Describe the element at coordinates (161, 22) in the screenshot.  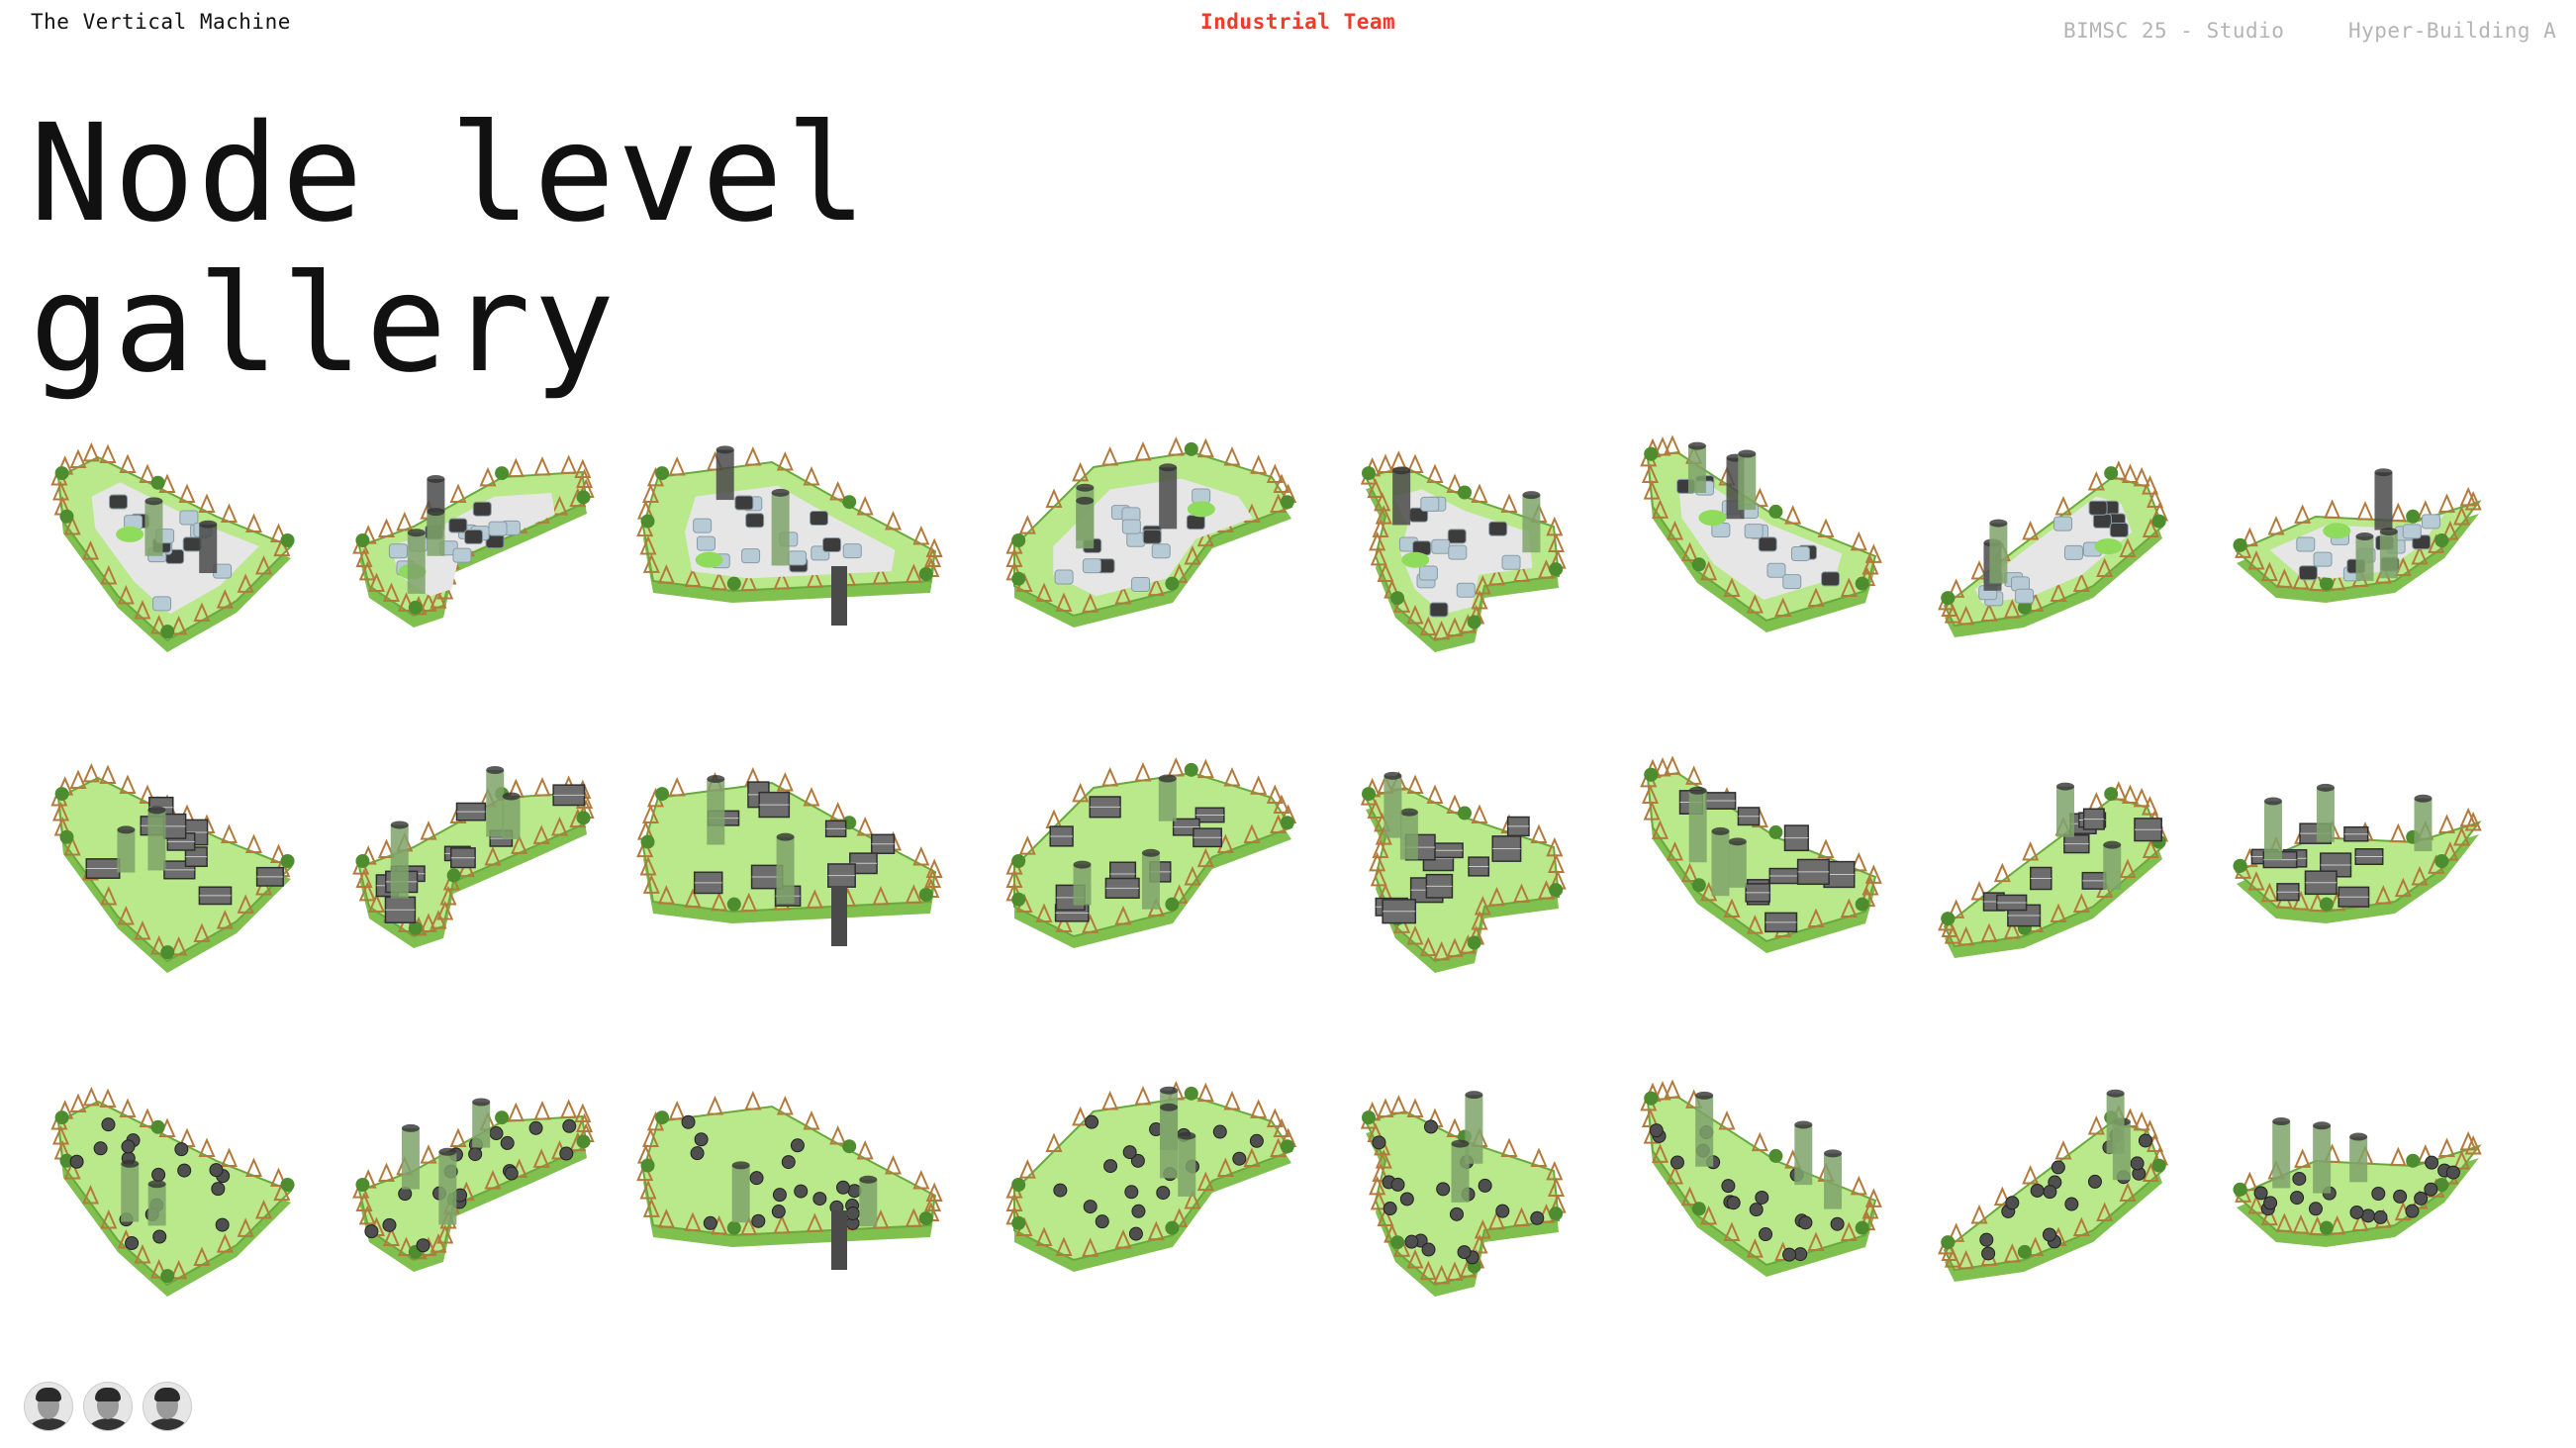
I see `project-title: The Vertical Machine` at that location.